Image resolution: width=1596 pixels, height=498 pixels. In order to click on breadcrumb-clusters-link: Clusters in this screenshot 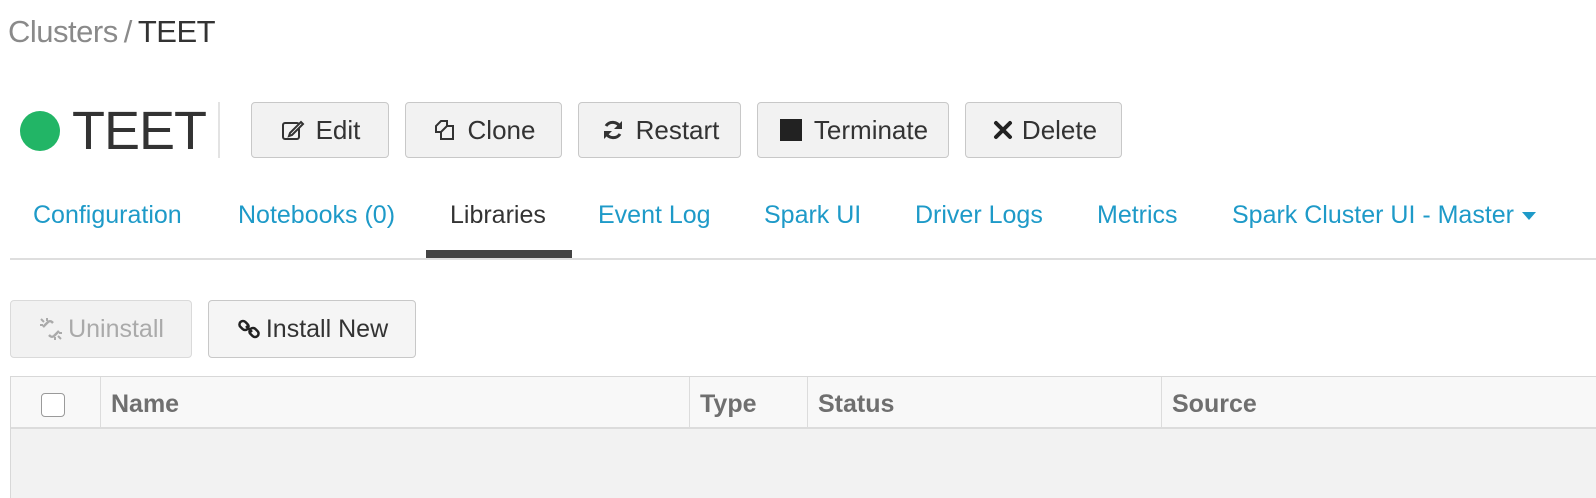, I will do `click(63, 31)`.